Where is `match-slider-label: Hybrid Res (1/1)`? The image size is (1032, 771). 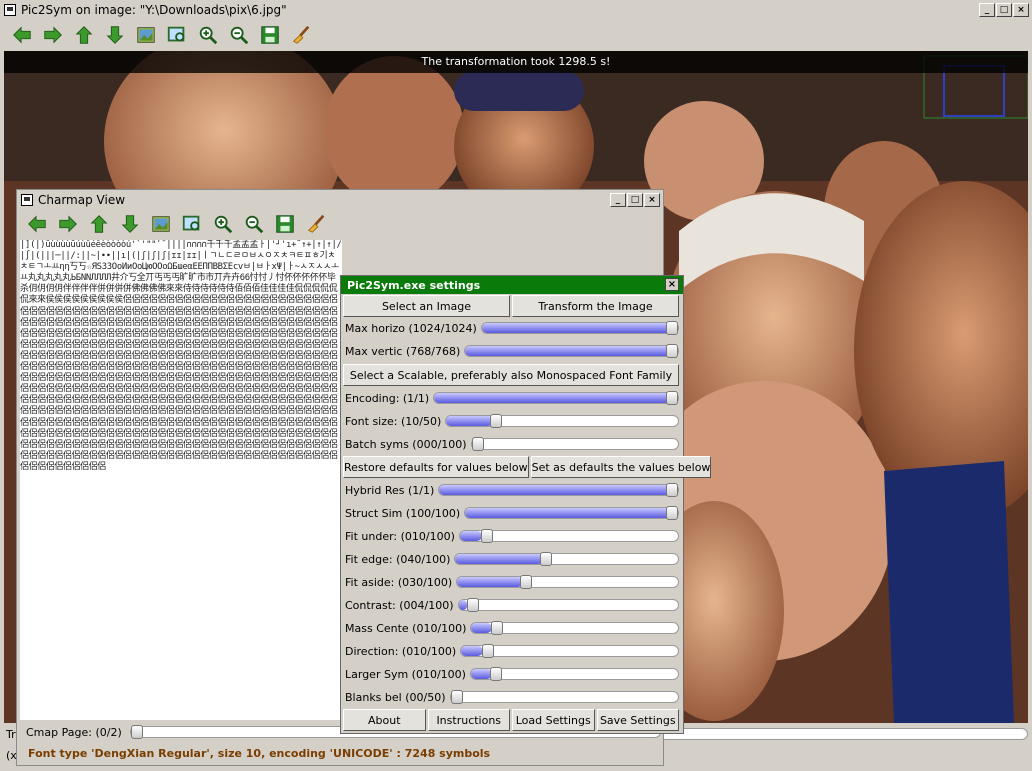 match-slider-label: Hybrid Res (1/1) is located at coordinates (390, 490).